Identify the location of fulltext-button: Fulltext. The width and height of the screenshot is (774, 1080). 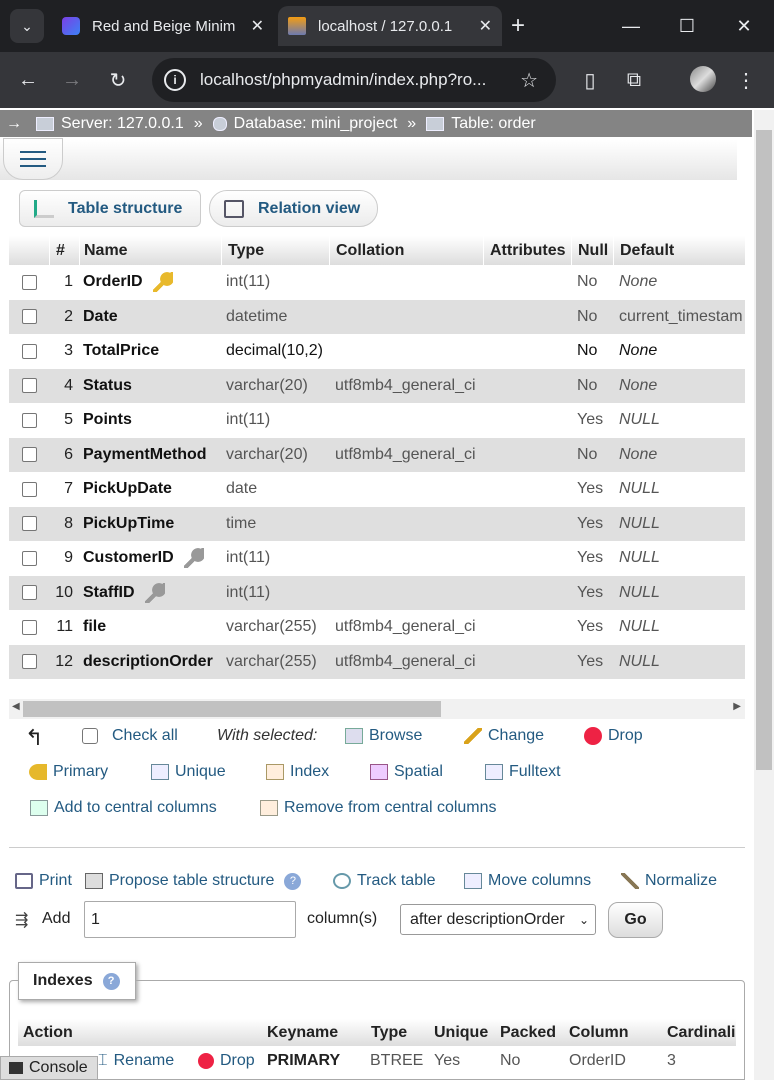
(523, 772).